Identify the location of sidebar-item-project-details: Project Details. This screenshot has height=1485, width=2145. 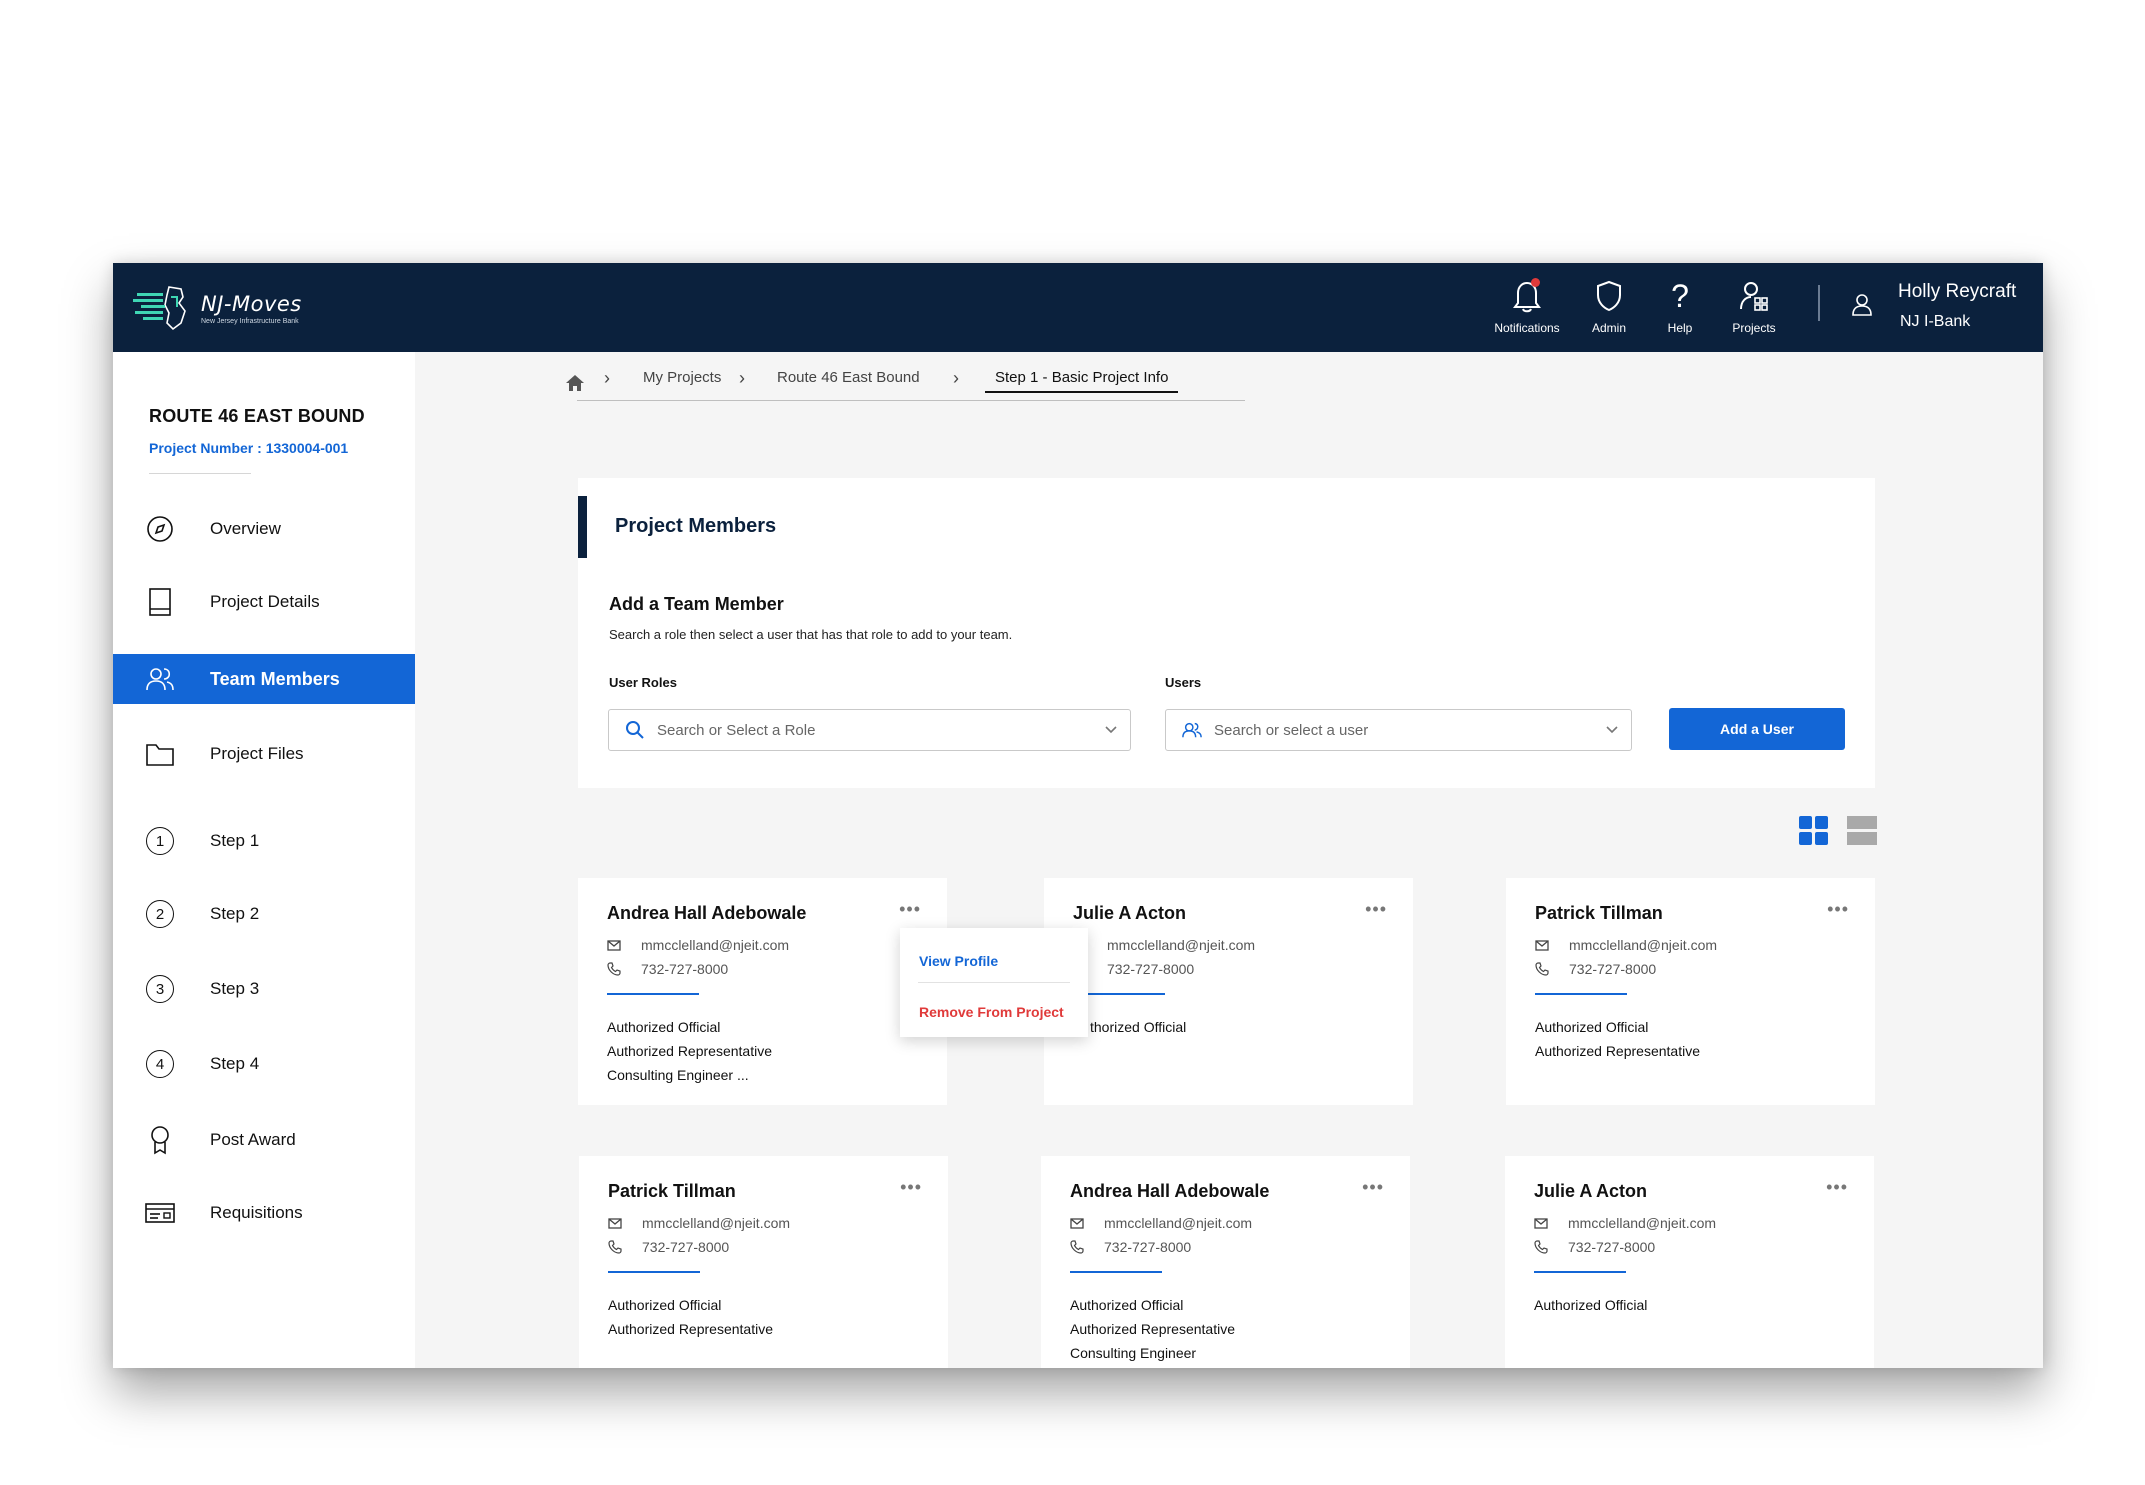
(264, 602).